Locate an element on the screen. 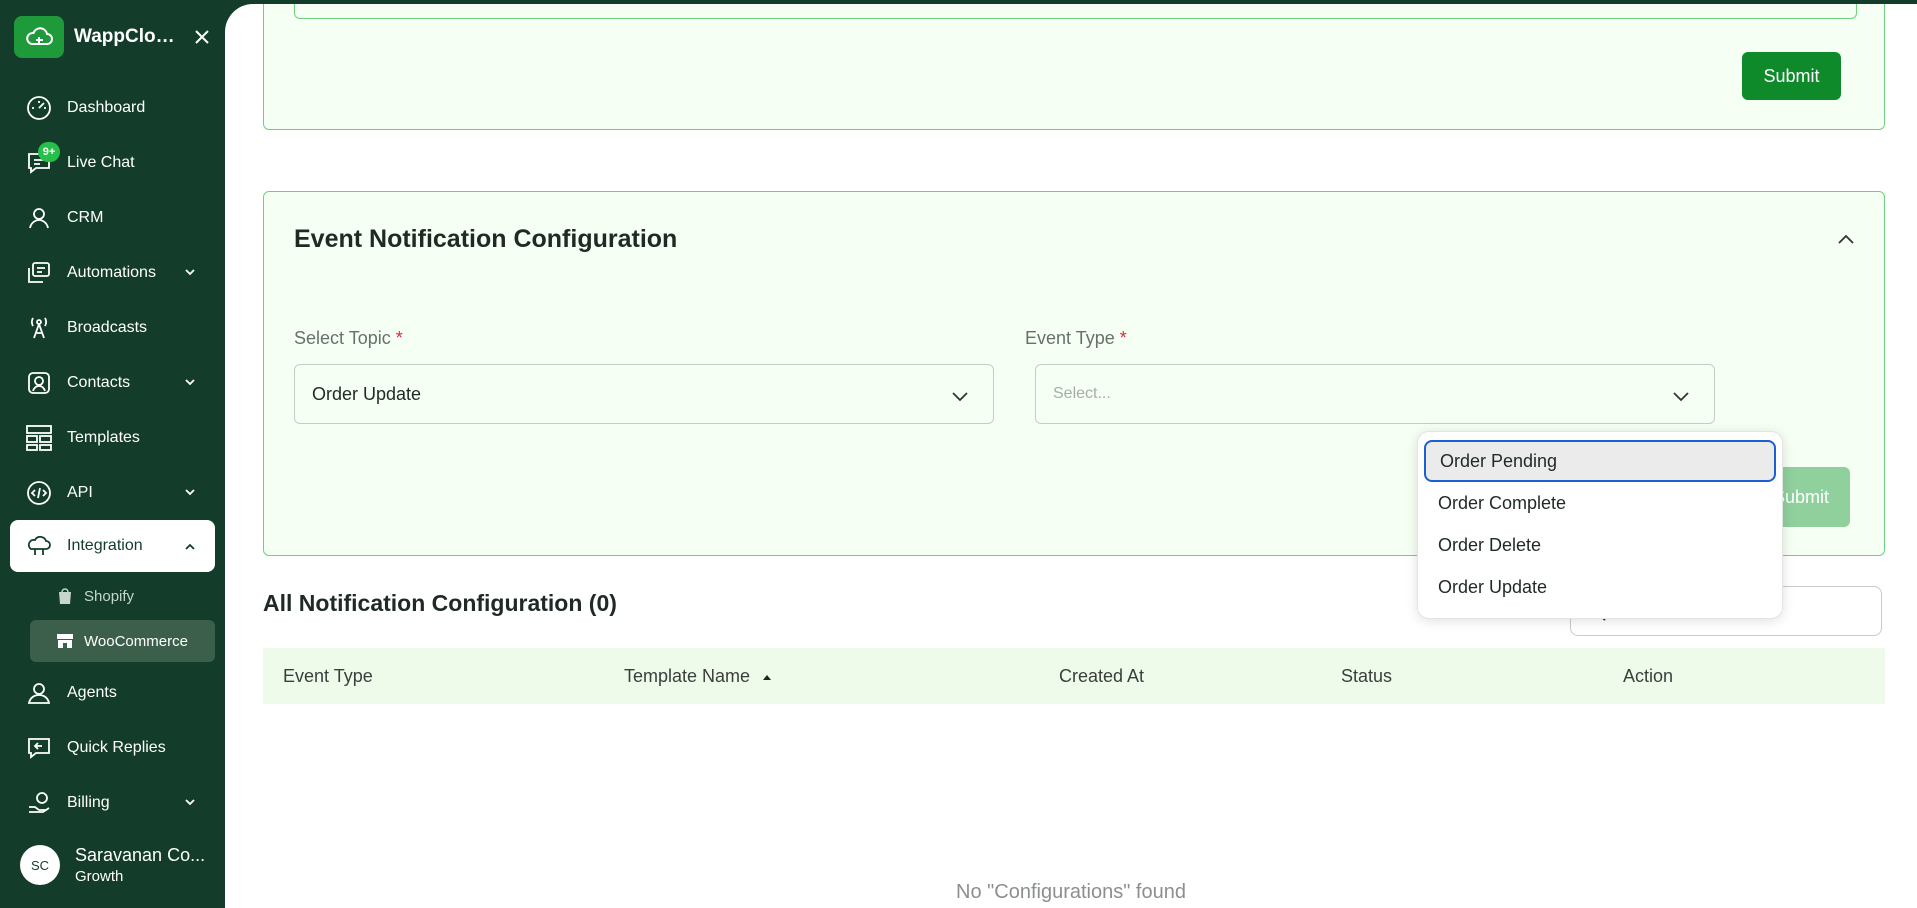 The height and width of the screenshot is (908, 1917). contacts-icon is located at coordinates (39, 383).